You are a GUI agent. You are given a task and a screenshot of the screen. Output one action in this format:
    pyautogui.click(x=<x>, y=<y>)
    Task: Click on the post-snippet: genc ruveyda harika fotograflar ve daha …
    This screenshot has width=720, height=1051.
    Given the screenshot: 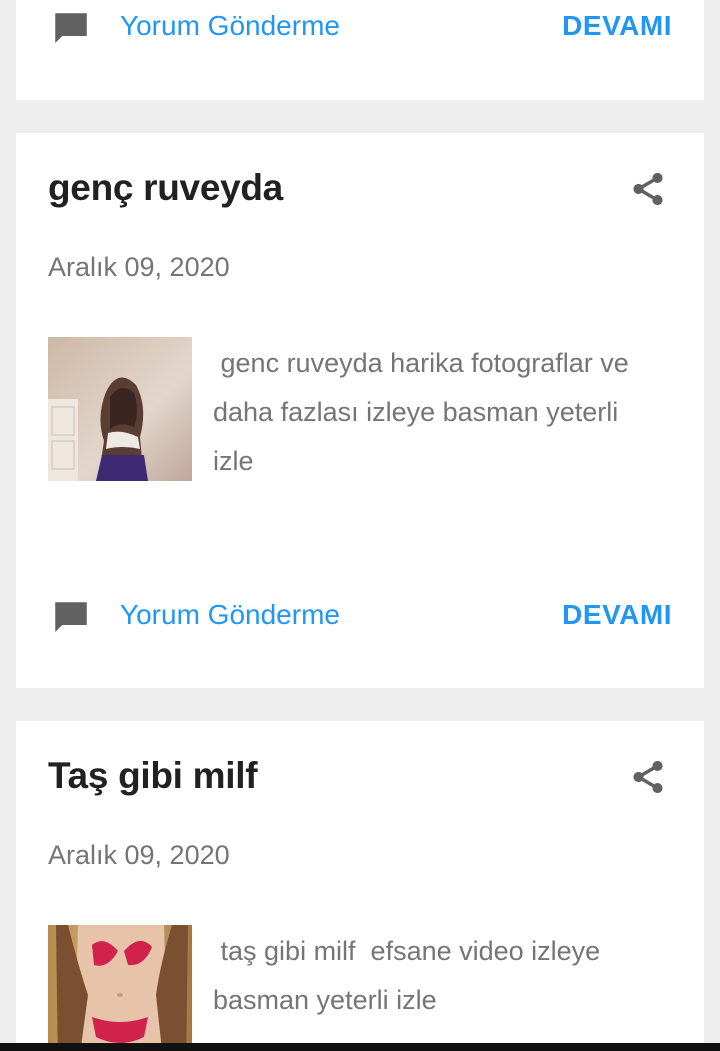 What is the action you would take?
    pyautogui.click(x=425, y=412)
    